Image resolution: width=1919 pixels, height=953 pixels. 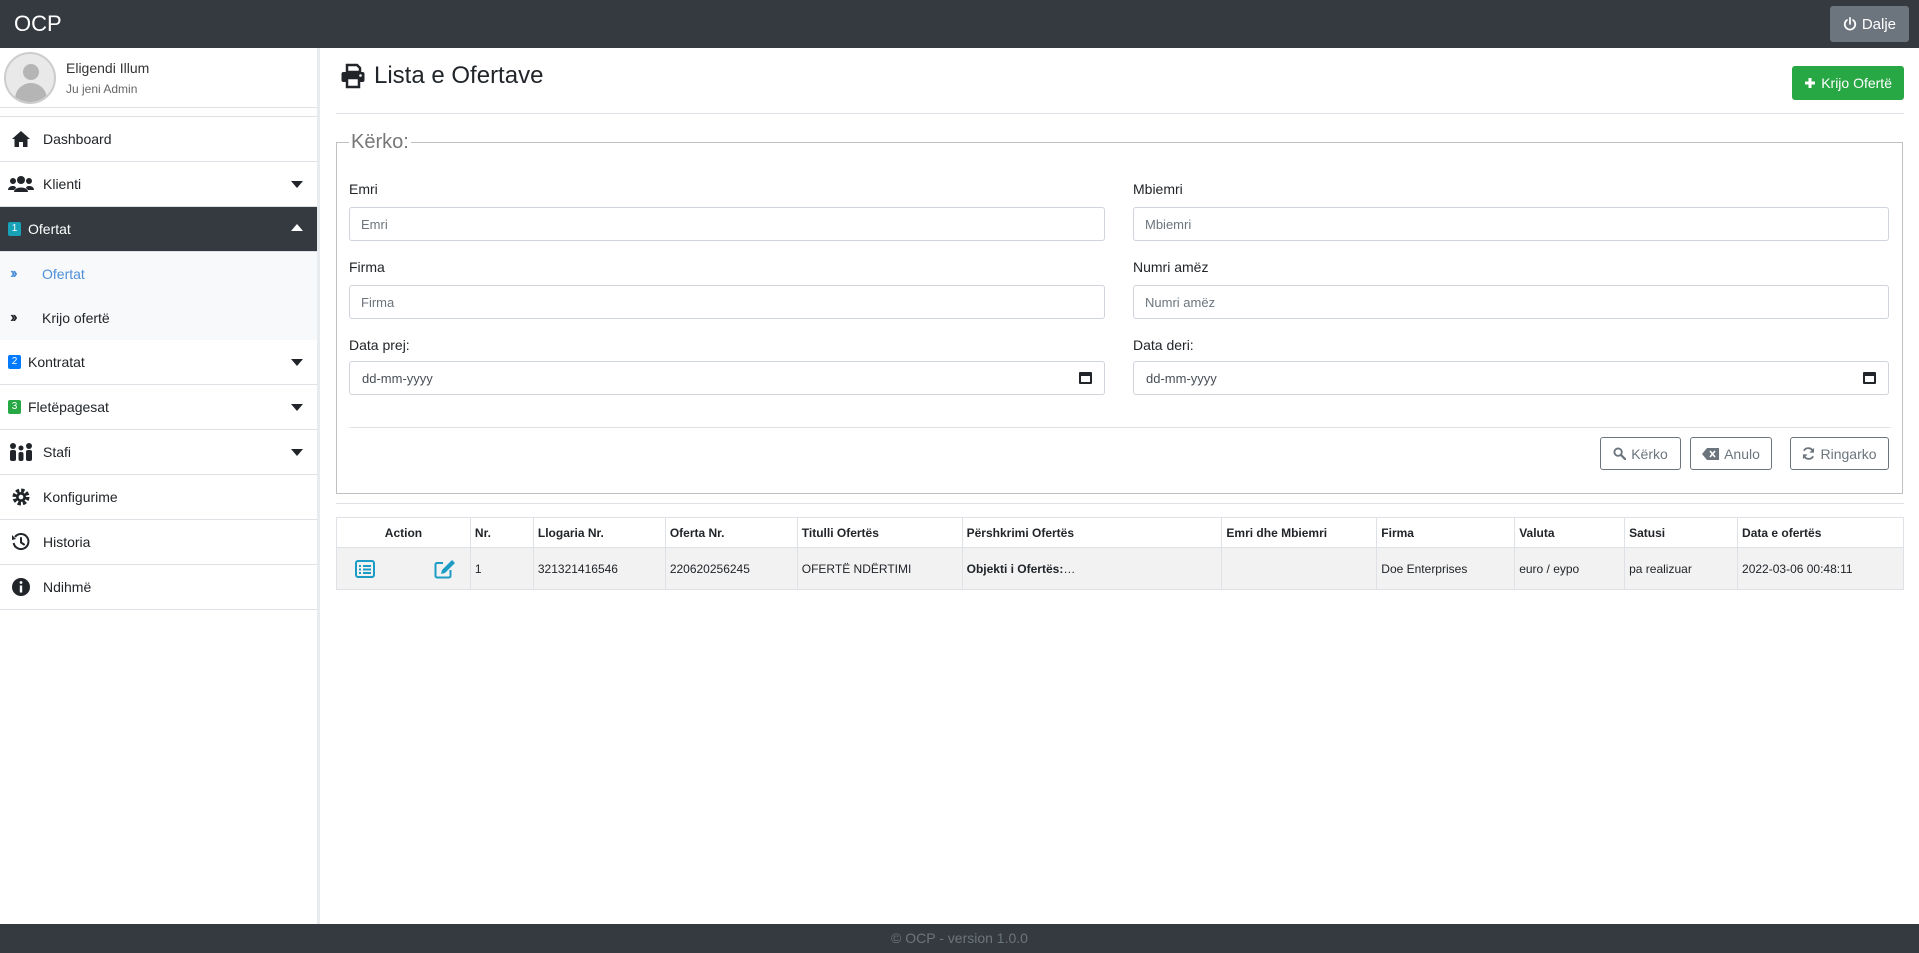 What do you see at coordinates (21, 587) in the screenshot?
I see `info-icon` at bounding box center [21, 587].